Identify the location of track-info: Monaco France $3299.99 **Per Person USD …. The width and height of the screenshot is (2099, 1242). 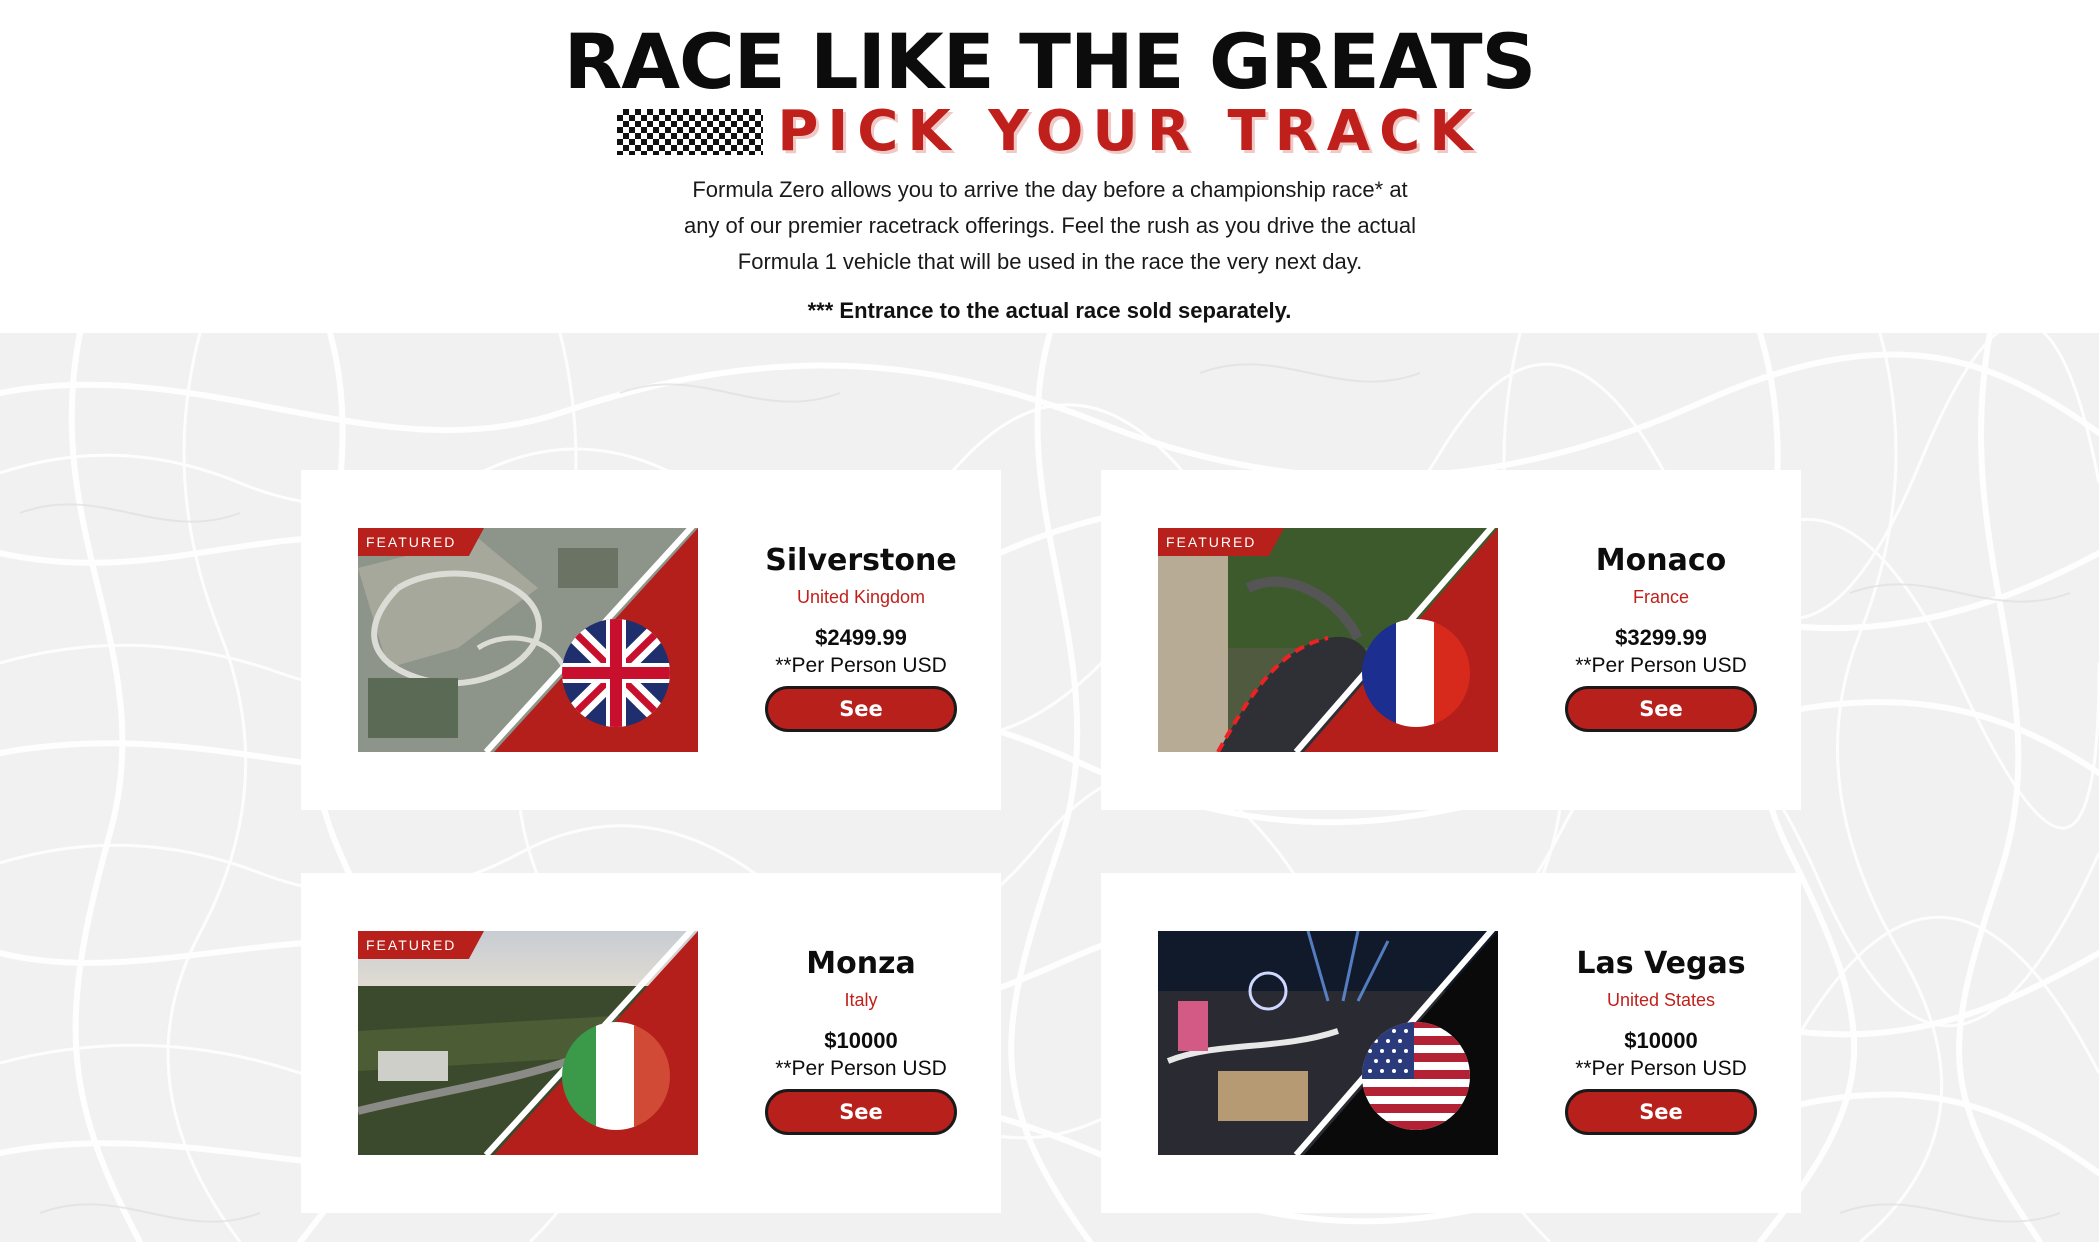
(1661, 651).